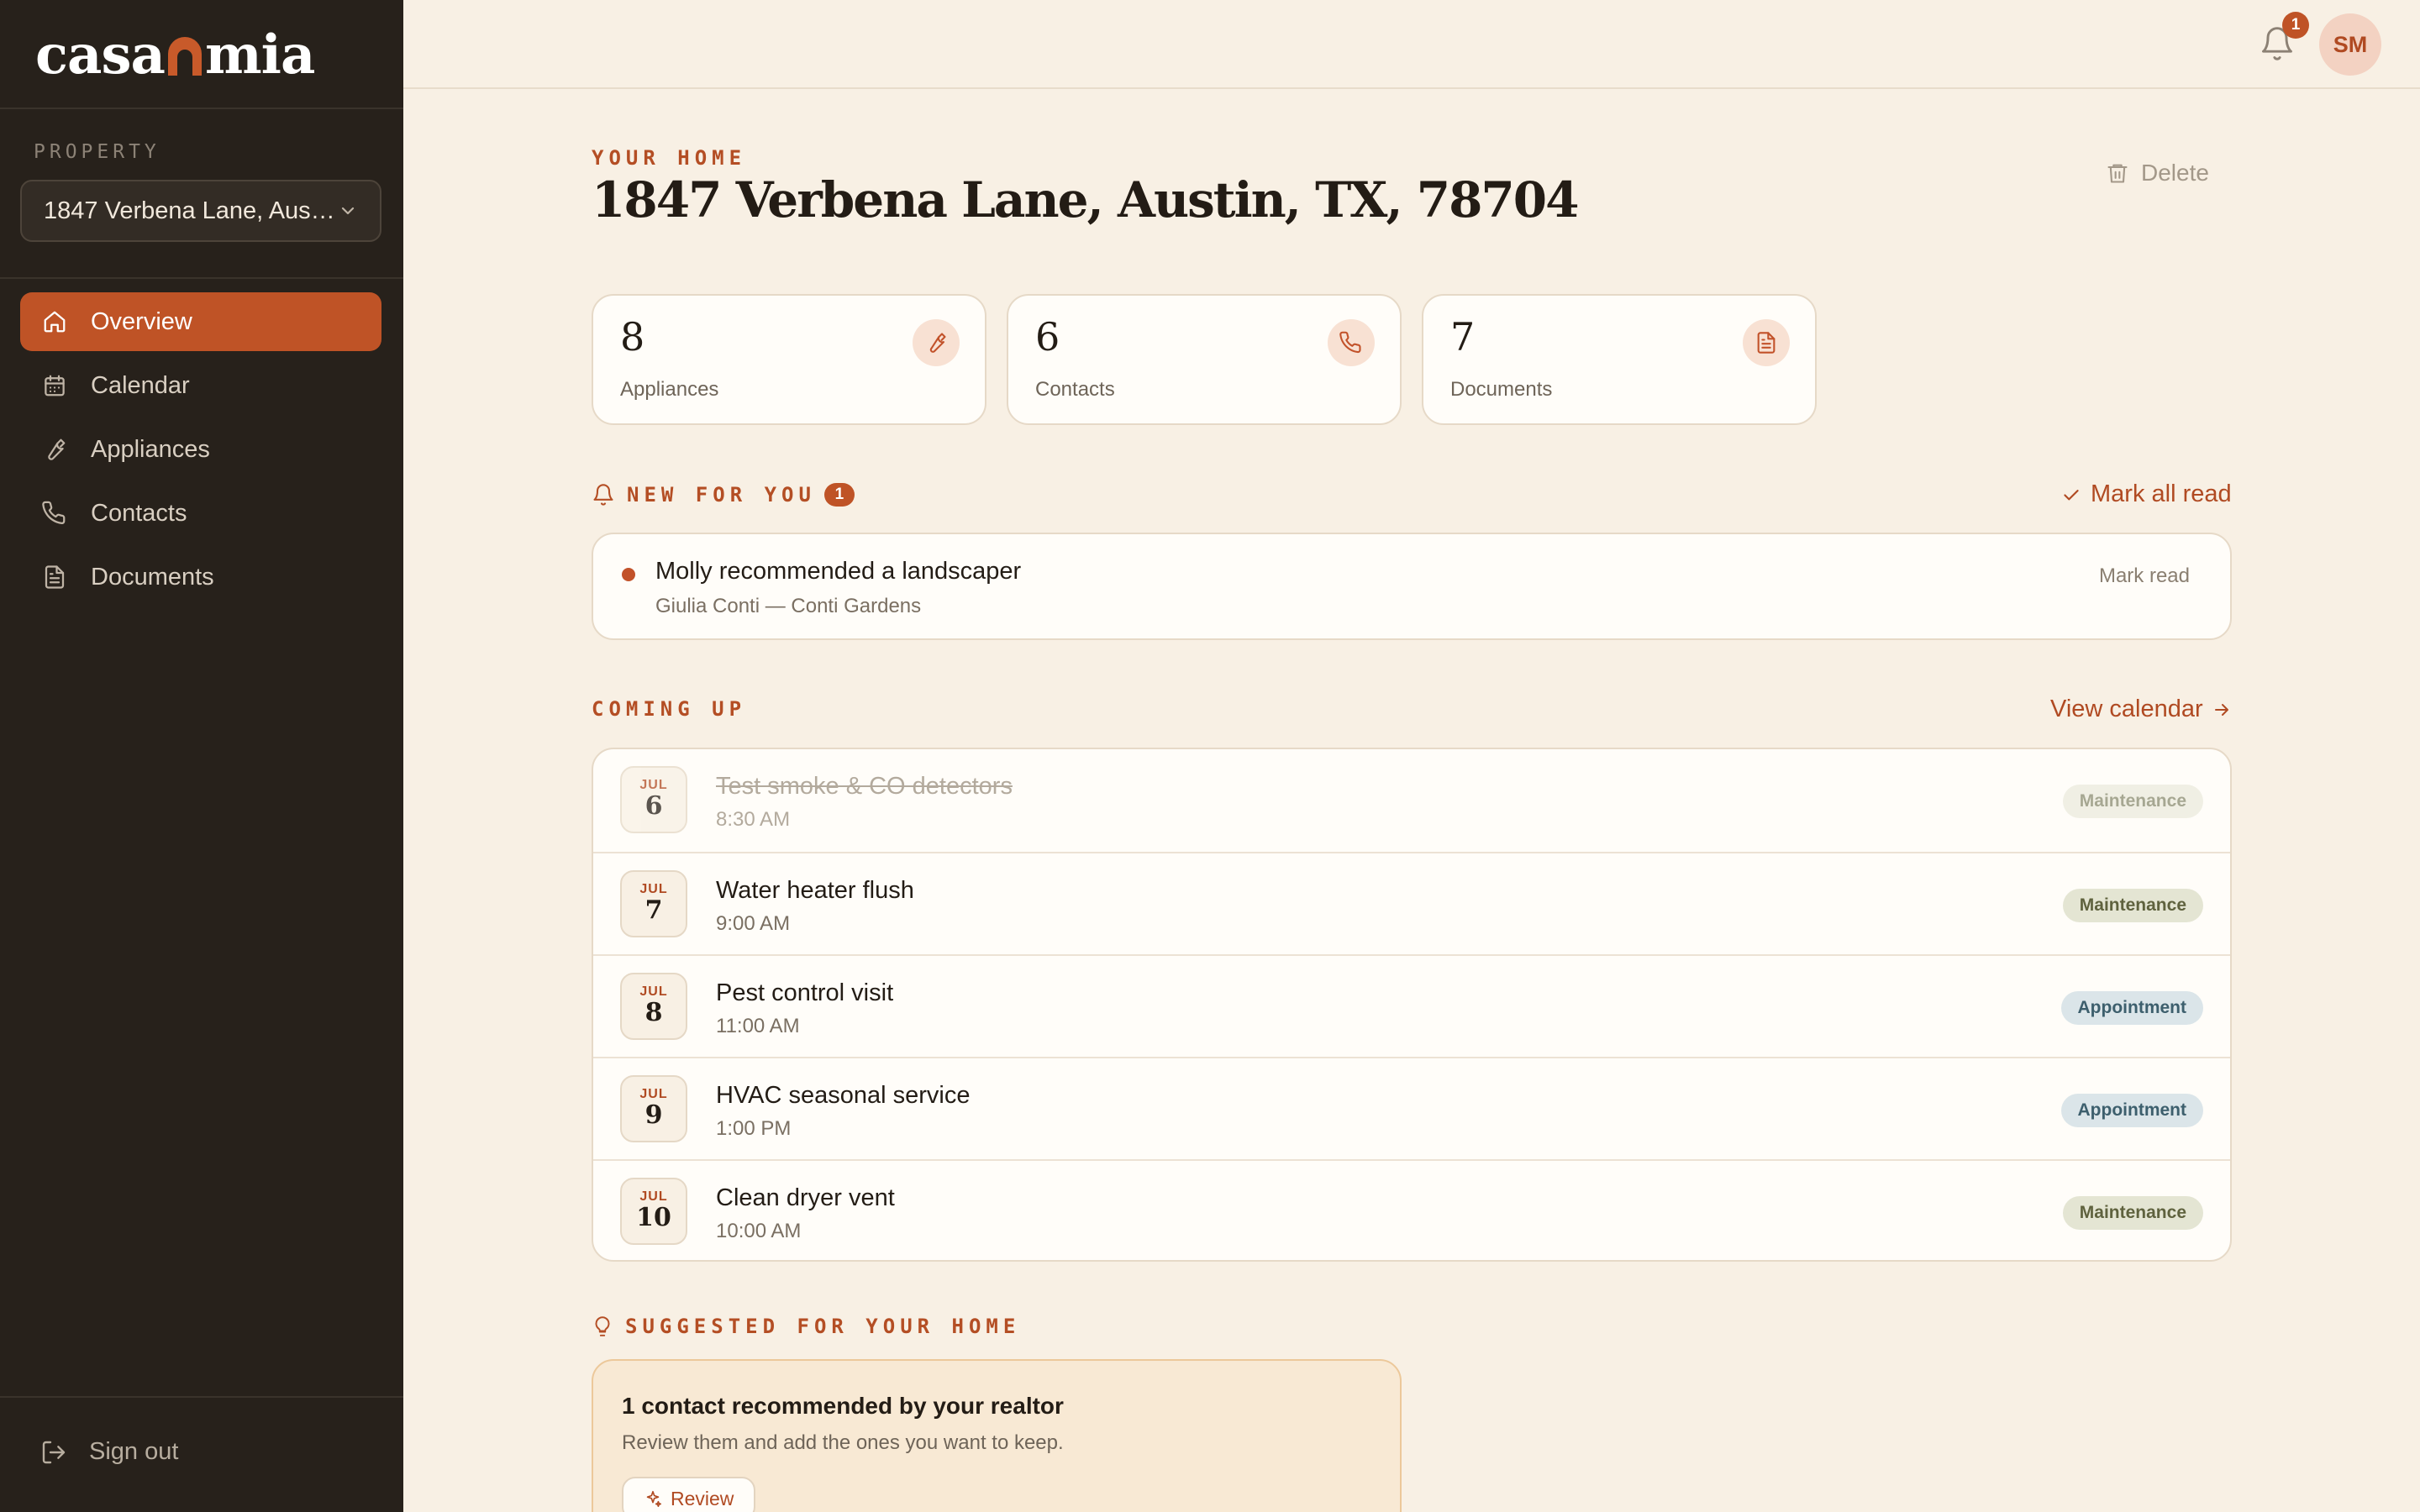 The image size is (2420, 1512). I want to click on event-date-badge: JUL 7, so click(653, 903).